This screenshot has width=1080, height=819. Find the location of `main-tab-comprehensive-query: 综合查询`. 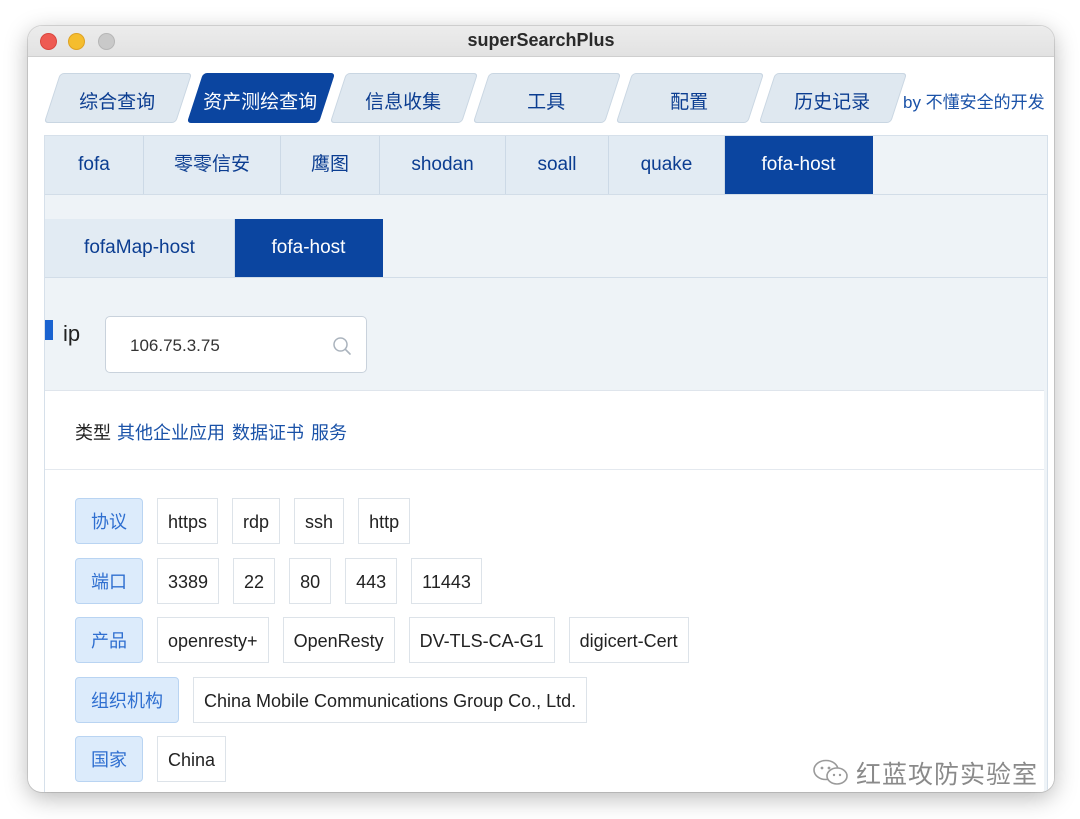

main-tab-comprehensive-query: 综合查询 is located at coordinates (118, 98).